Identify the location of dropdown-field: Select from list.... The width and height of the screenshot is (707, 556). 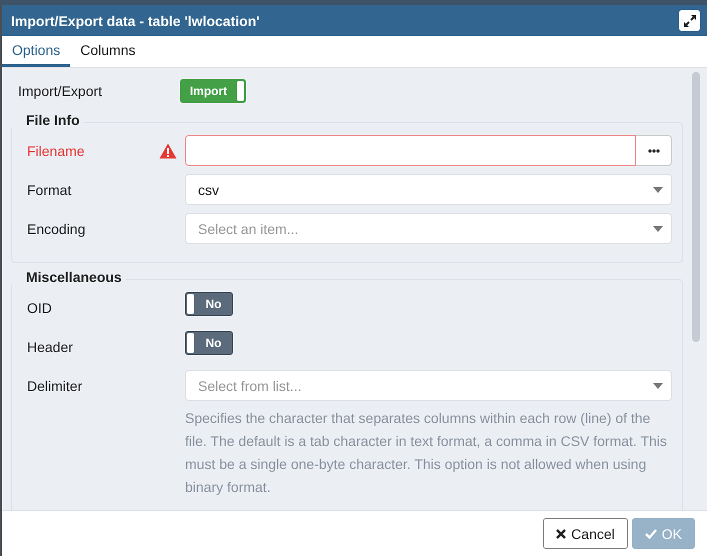
(428, 385).